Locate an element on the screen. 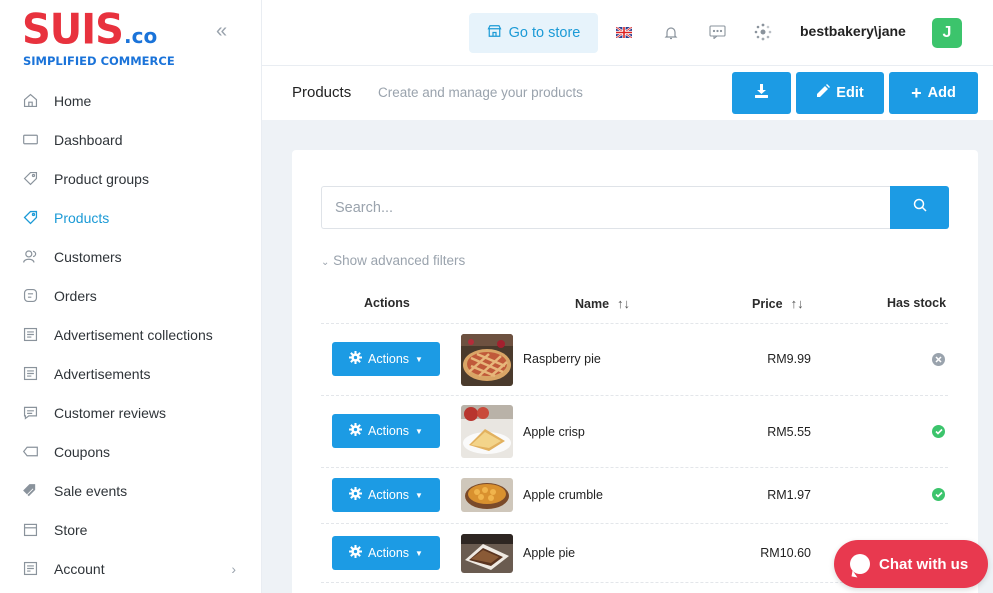 This screenshot has width=993, height=593. sidebar-item-advertisement-collections: Advertisement collections is located at coordinates (131, 334).